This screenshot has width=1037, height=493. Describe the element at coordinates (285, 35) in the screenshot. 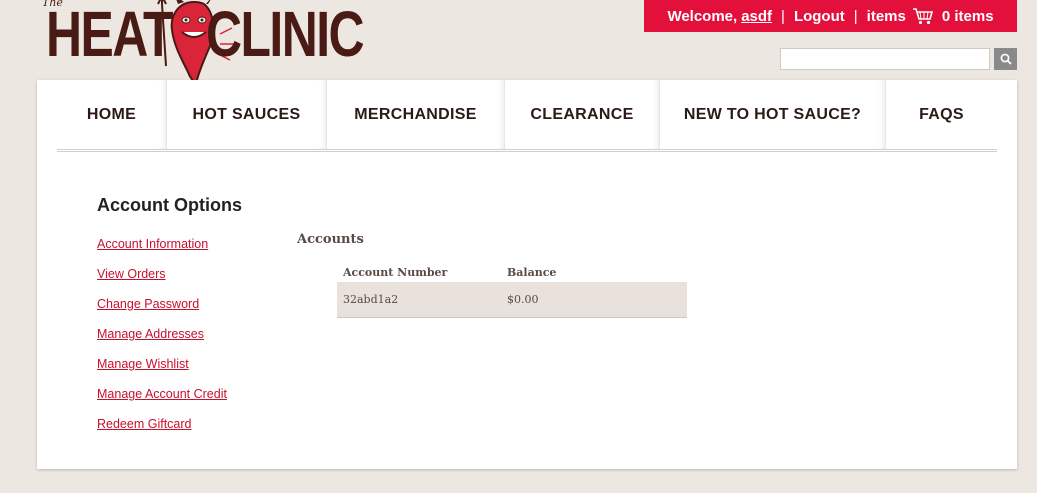

I see `logo-clinic: CLINIC` at that location.